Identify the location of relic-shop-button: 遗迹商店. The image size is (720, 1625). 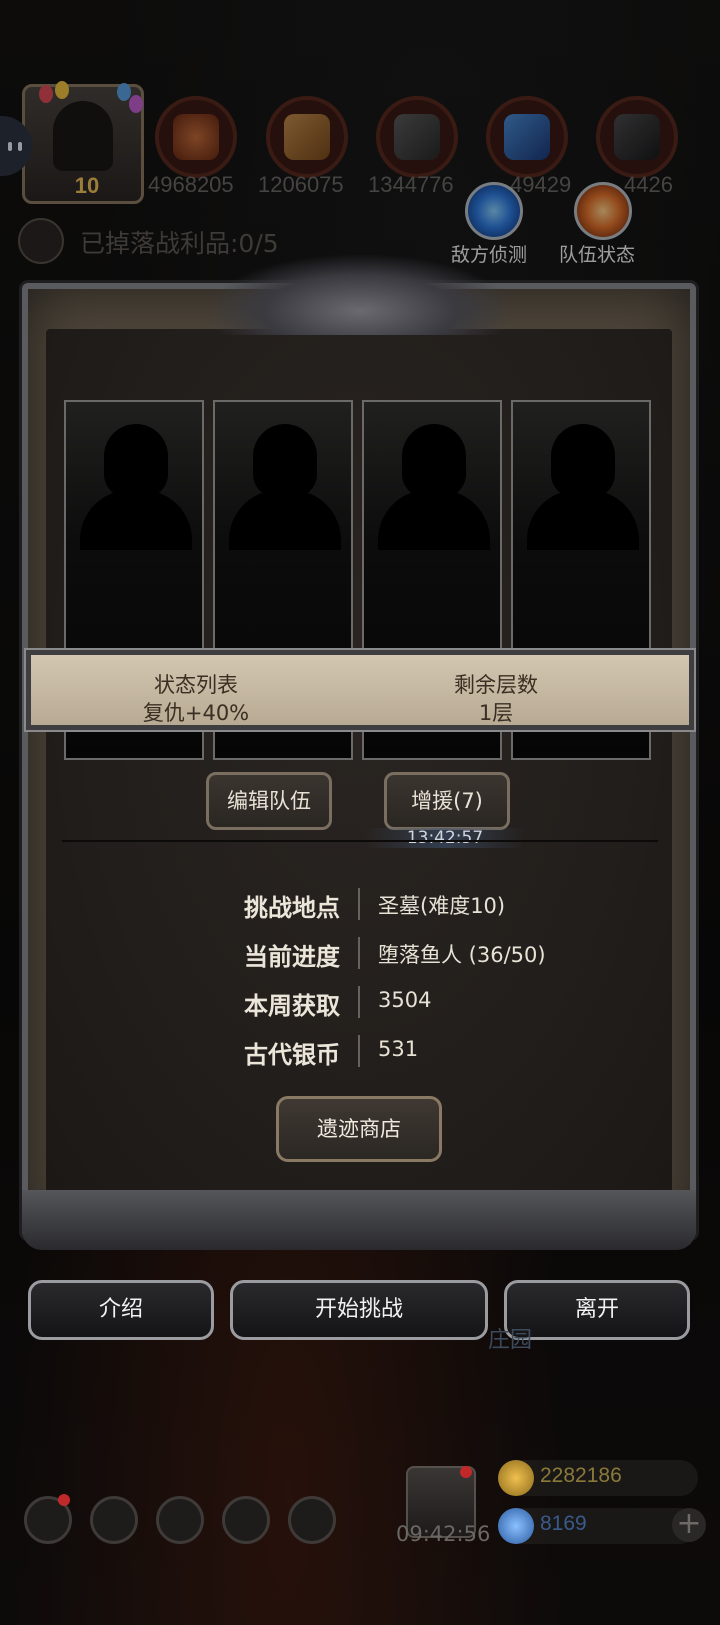
(359, 1129).